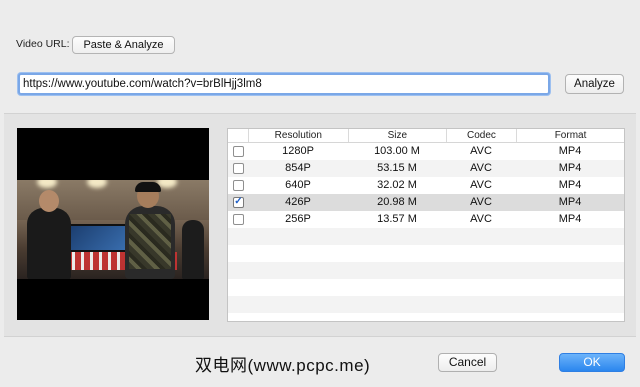 Image resolution: width=640 pixels, height=387 pixels. I want to click on cell-size: 53.15 M, so click(397, 168).